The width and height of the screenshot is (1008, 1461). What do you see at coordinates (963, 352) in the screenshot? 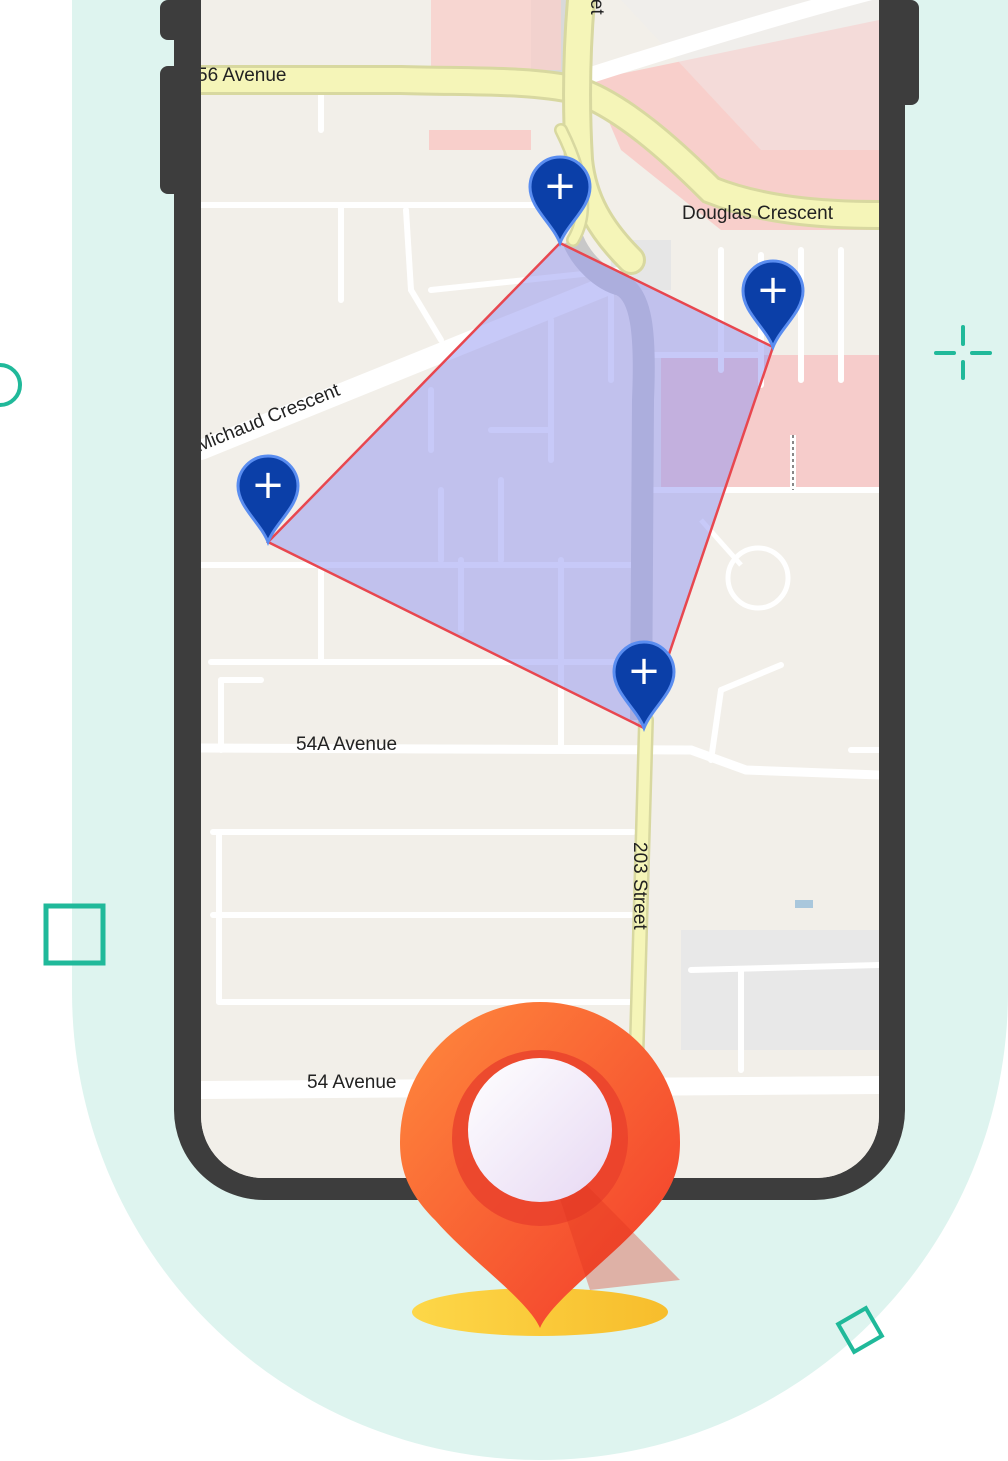
I see `sparkle-icon` at bounding box center [963, 352].